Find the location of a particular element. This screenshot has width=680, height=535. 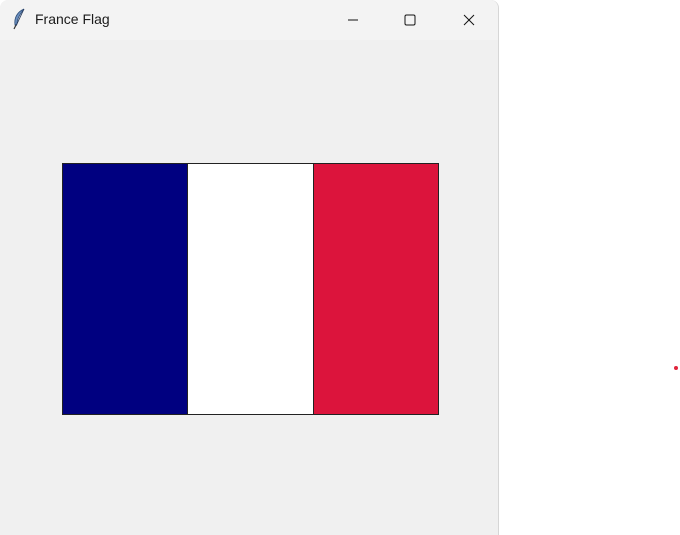

close-icon is located at coordinates (469, 20).